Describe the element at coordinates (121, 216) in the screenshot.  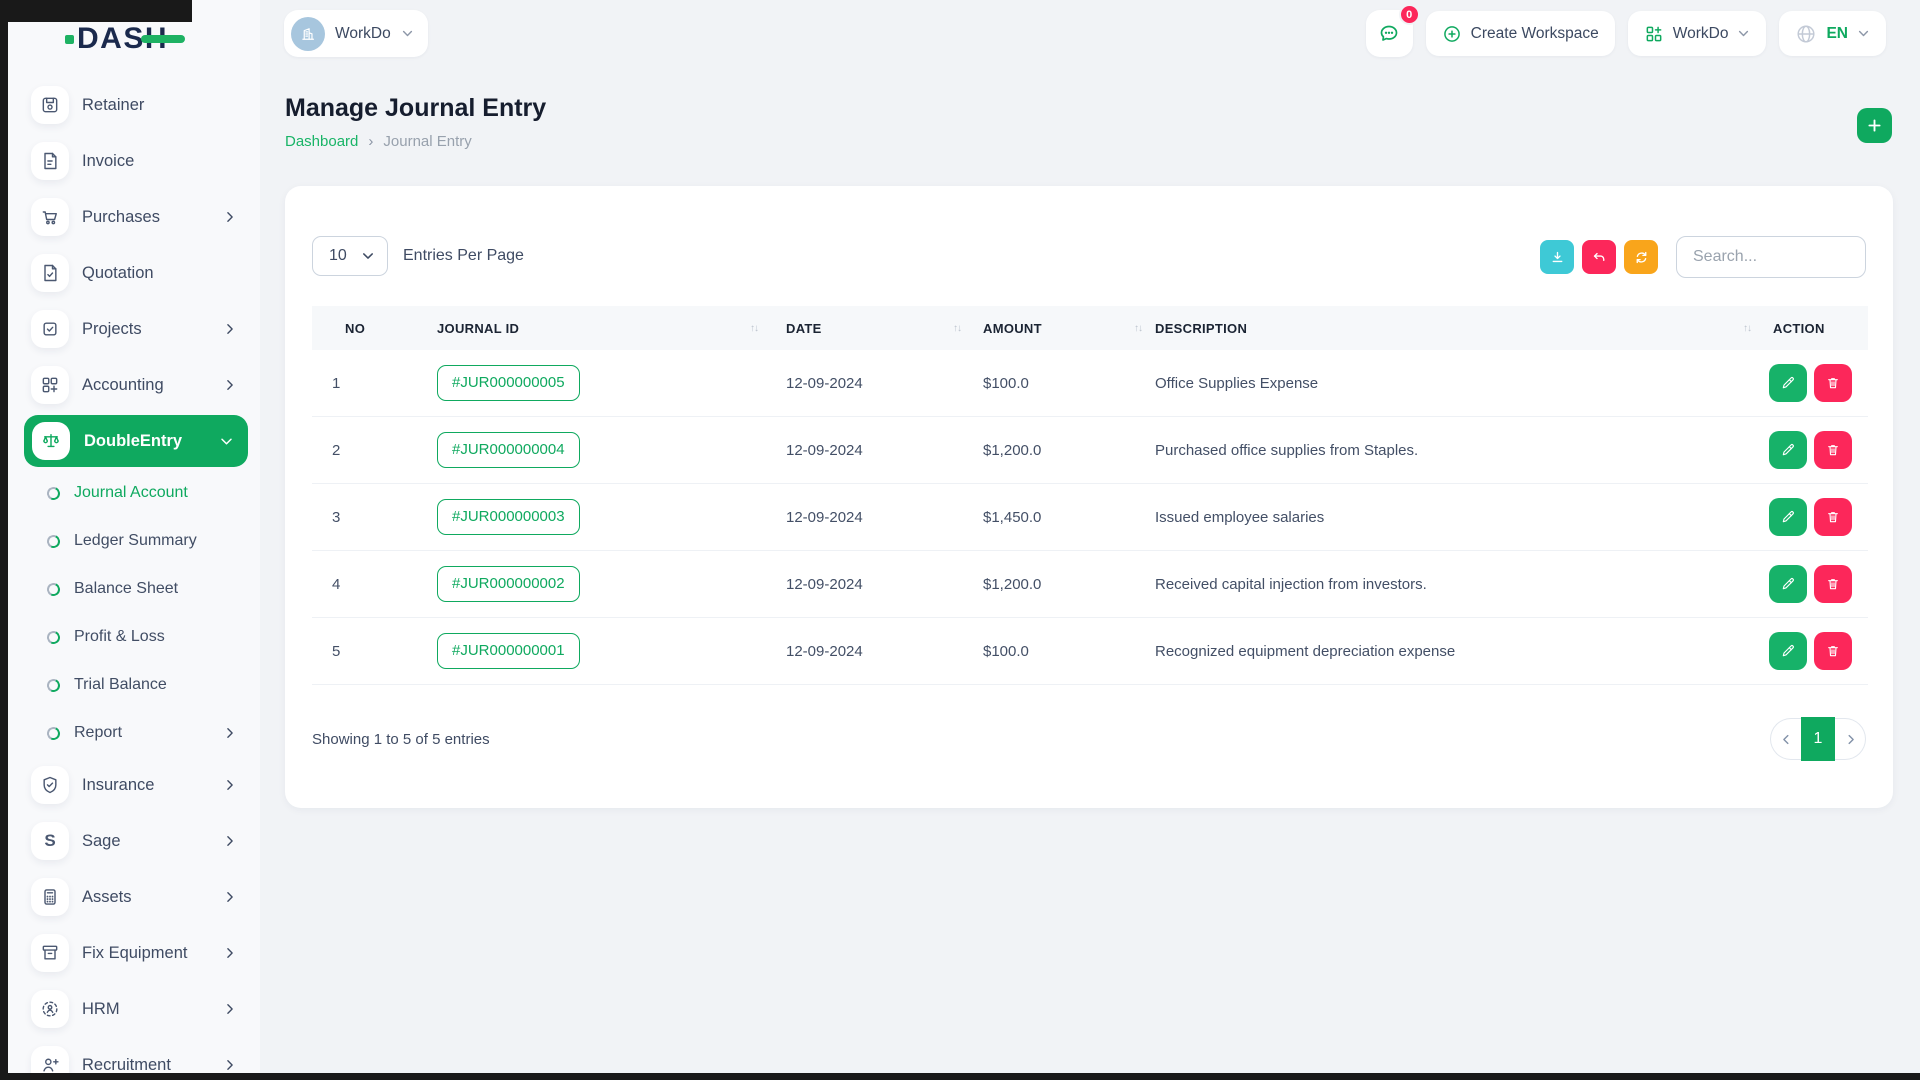
I see `sidebar-item-label: Purchases` at that location.